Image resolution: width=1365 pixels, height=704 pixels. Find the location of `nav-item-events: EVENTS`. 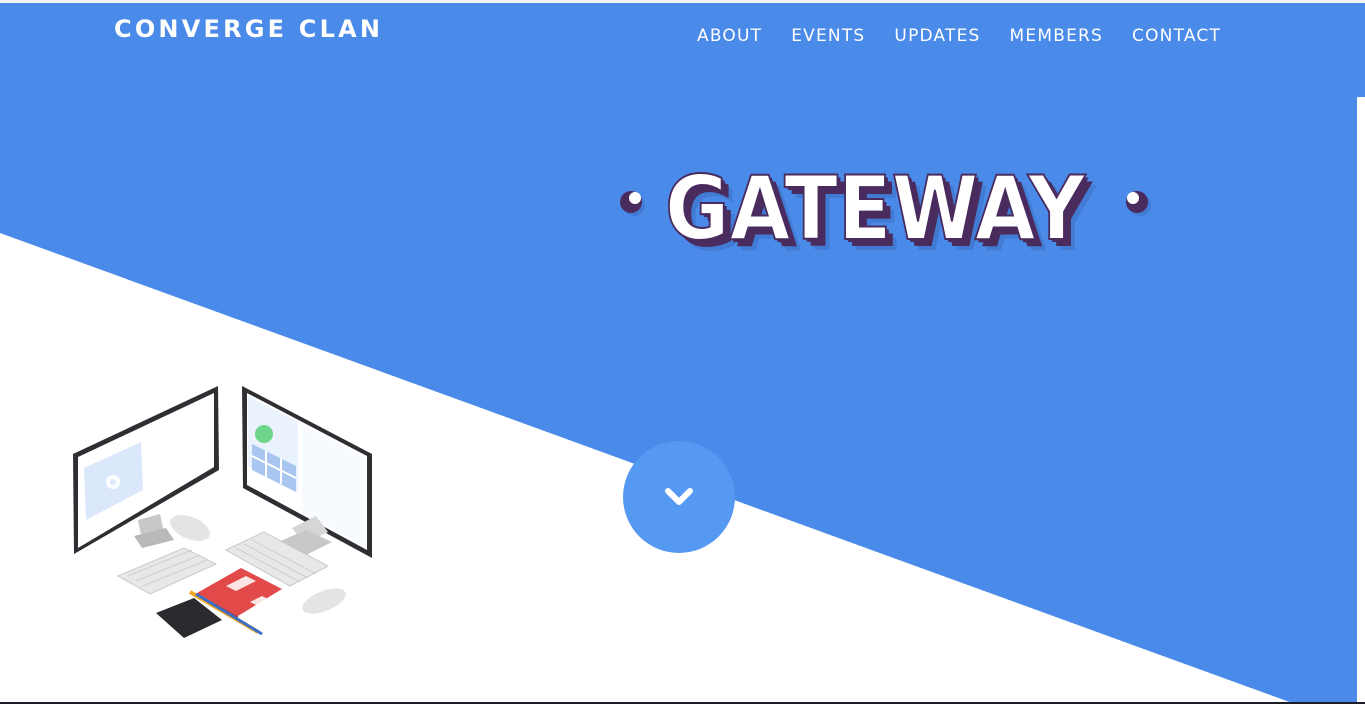

nav-item-events: EVENTS is located at coordinates (828, 36).